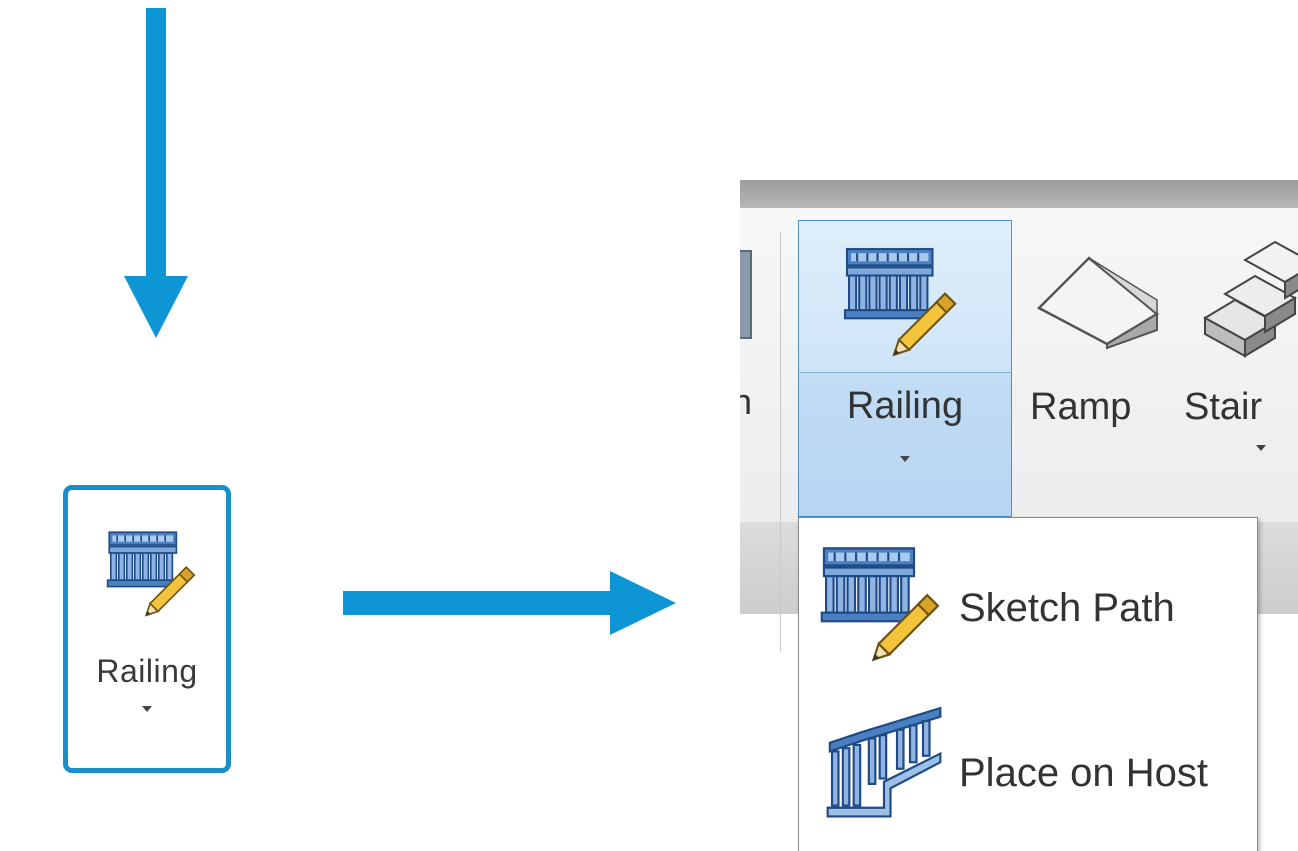 The width and height of the screenshot is (1298, 851). I want to click on menu-item-sketch-path: Sketch Path, so click(1028, 602).